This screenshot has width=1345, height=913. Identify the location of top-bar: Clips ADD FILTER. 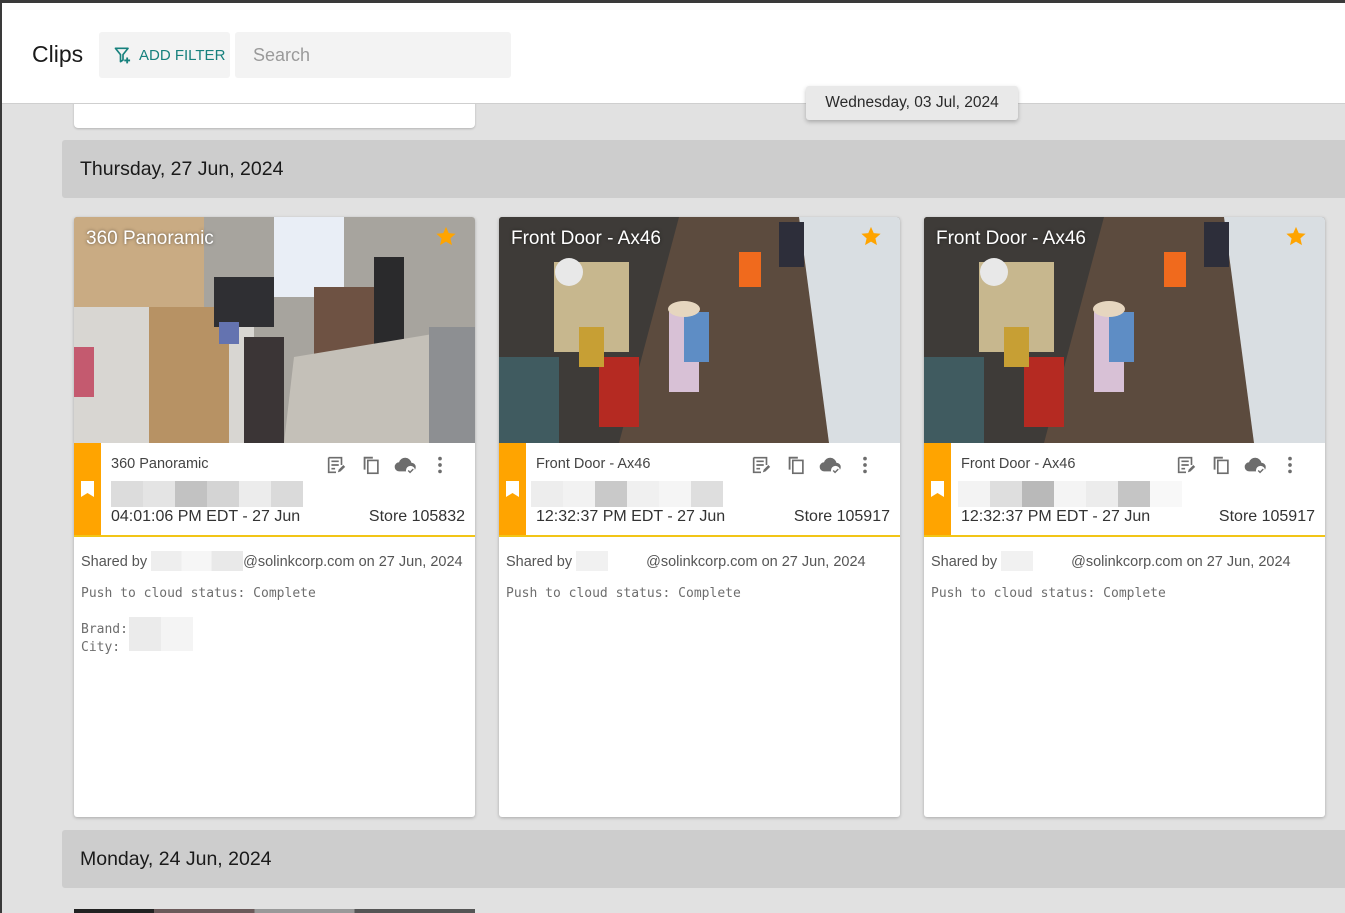
(673, 53).